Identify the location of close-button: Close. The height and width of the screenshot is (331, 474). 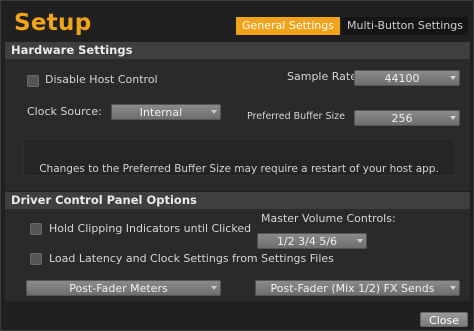
(444, 319).